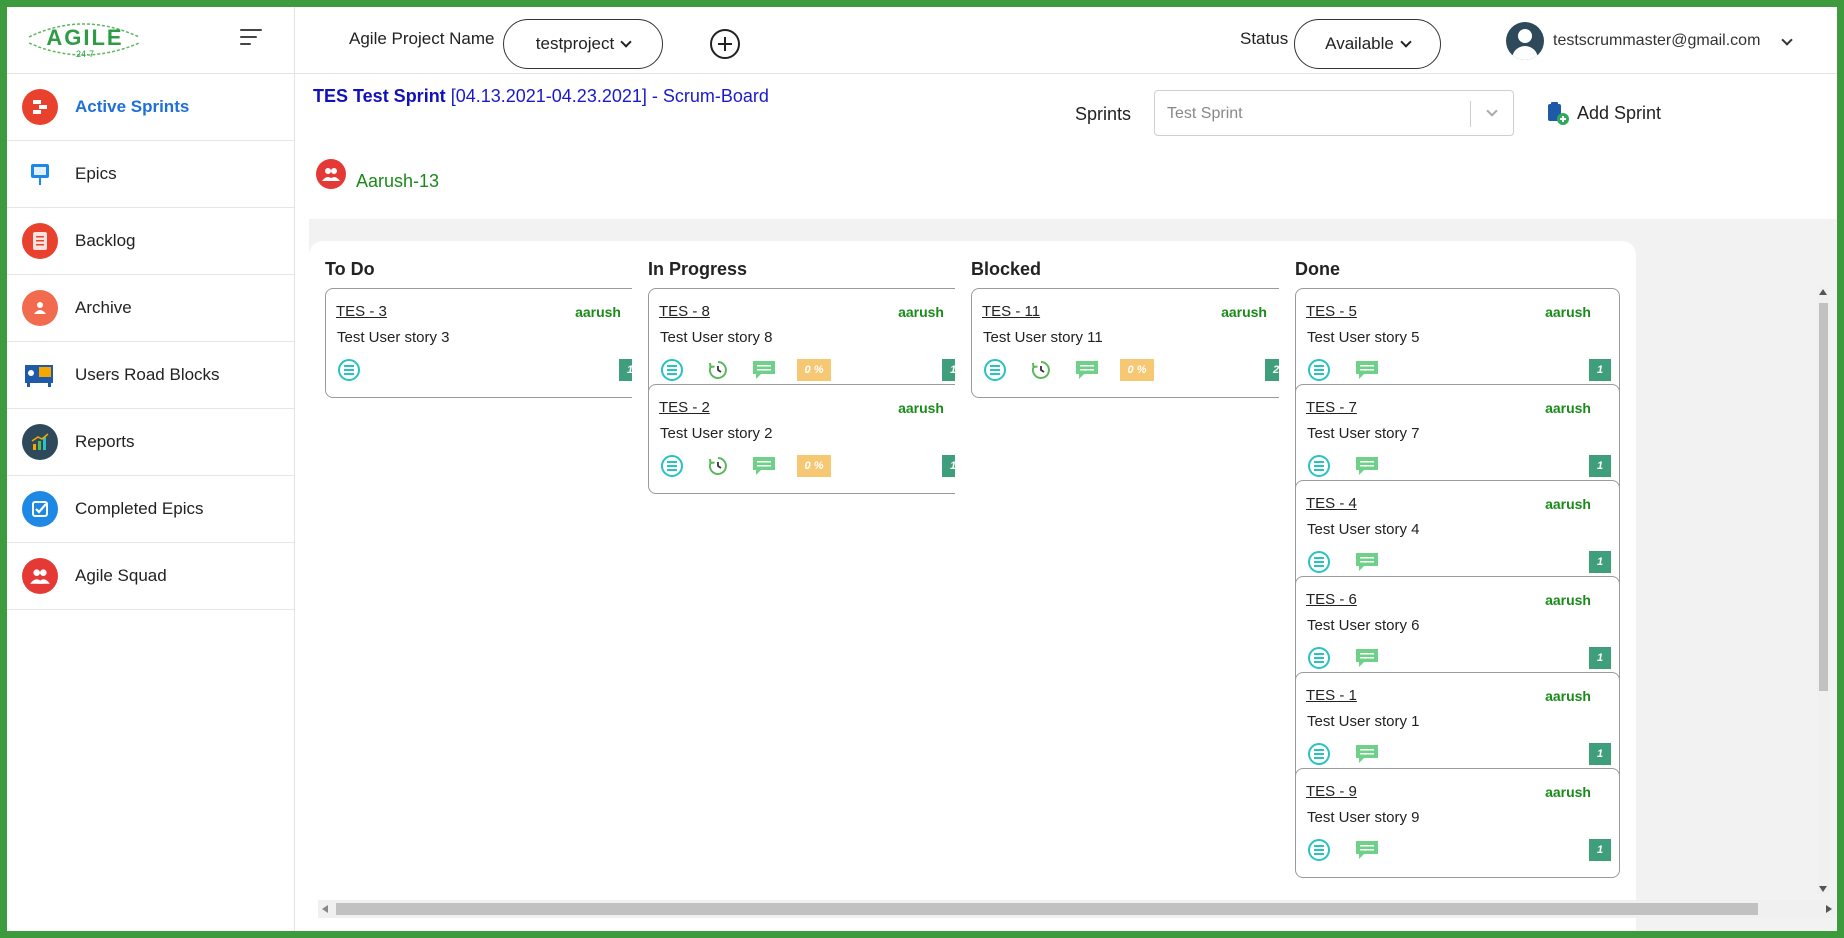 The width and height of the screenshot is (1844, 938). What do you see at coordinates (40, 241) in the screenshot?
I see `backlog-icon` at bounding box center [40, 241].